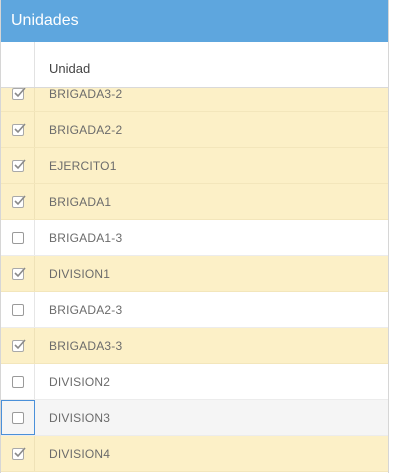 This screenshot has height=473, width=393. I want to click on unit-row: BRIGADA1, so click(194, 202).